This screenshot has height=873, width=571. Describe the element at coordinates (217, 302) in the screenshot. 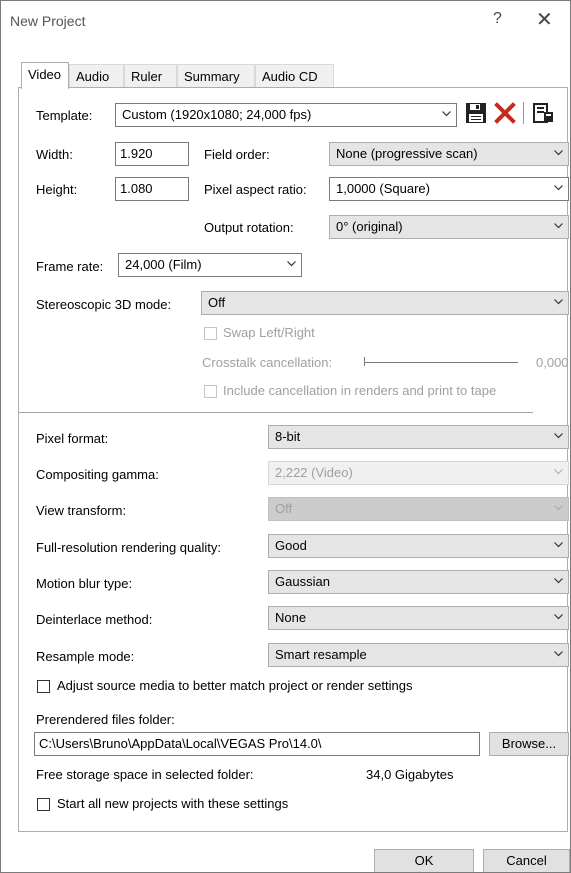

I see `stereo-value: Off` at that location.